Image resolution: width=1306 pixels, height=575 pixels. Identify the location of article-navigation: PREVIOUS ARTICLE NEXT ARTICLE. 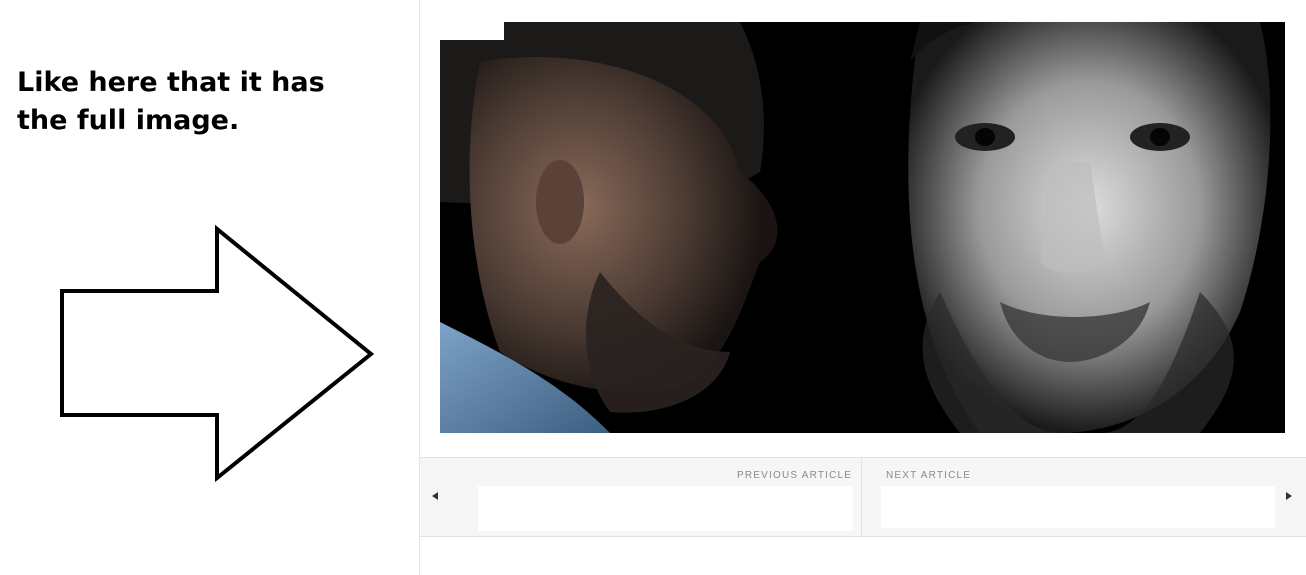
(863, 497).